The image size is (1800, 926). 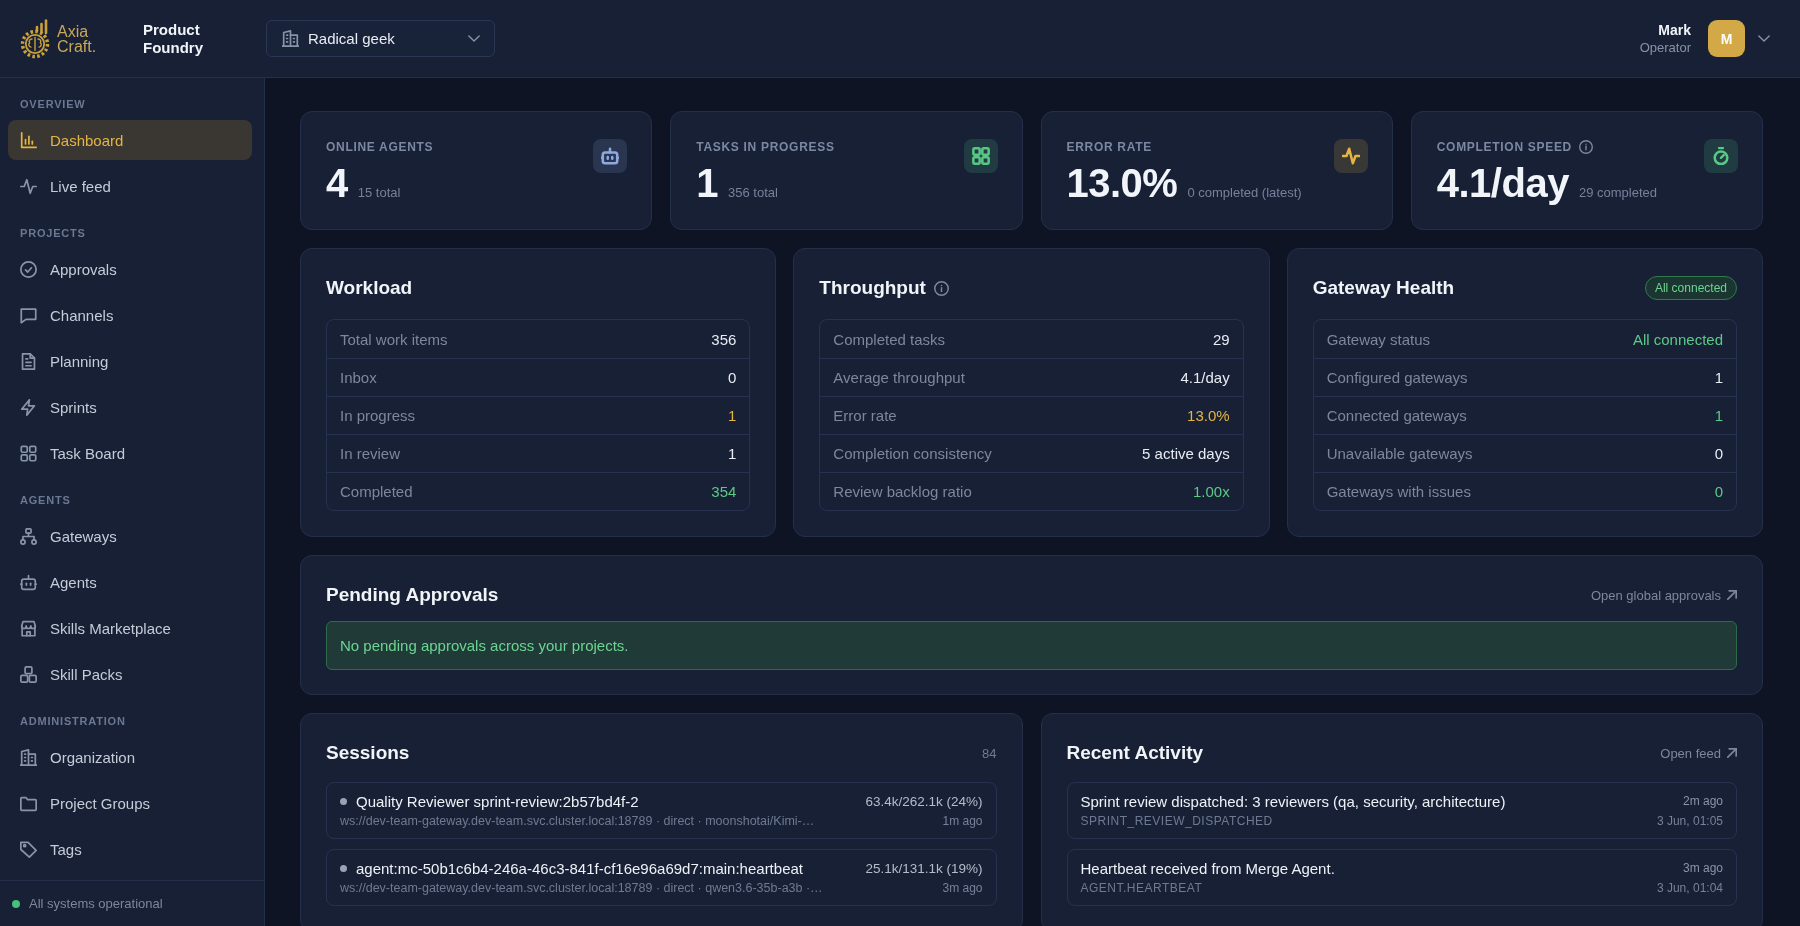 What do you see at coordinates (872, 288) in the screenshot?
I see `card-title: Throughput` at bounding box center [872, 288].